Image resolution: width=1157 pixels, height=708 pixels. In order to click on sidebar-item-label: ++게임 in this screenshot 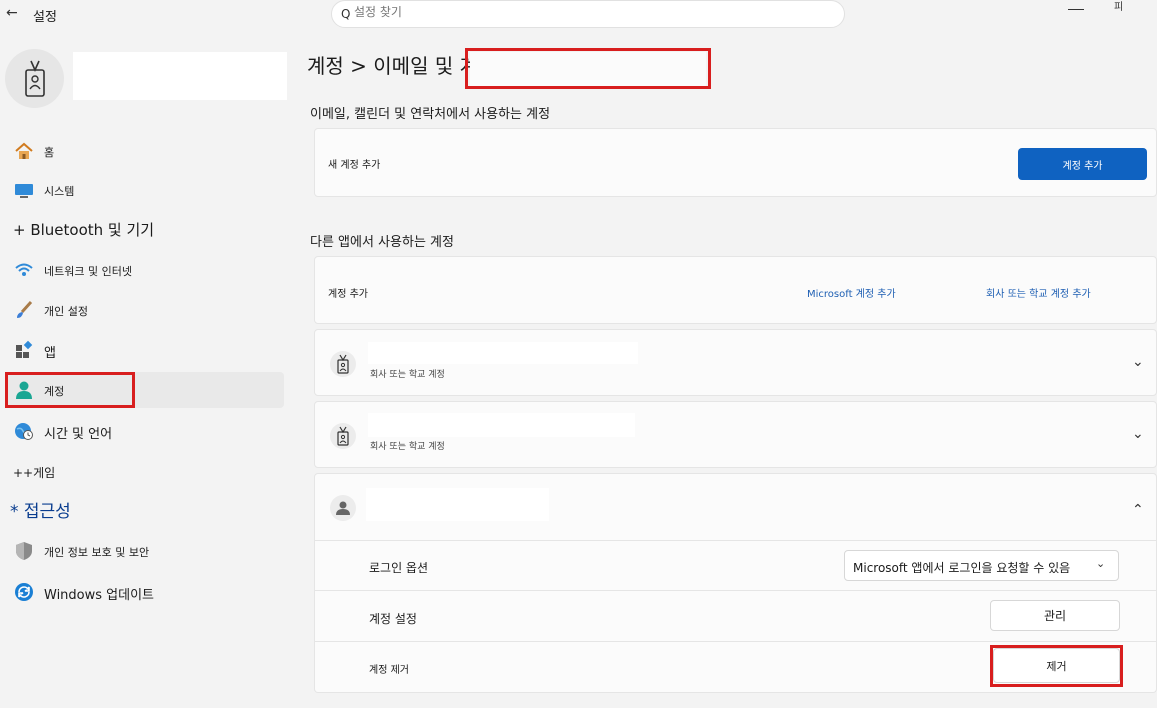, I will do `click(34, 473)`.